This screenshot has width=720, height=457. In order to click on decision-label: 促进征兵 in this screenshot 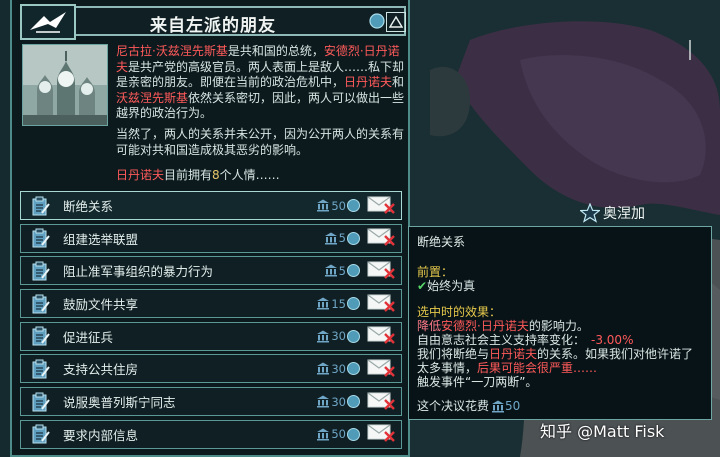, I will do `click(88, 337)`.